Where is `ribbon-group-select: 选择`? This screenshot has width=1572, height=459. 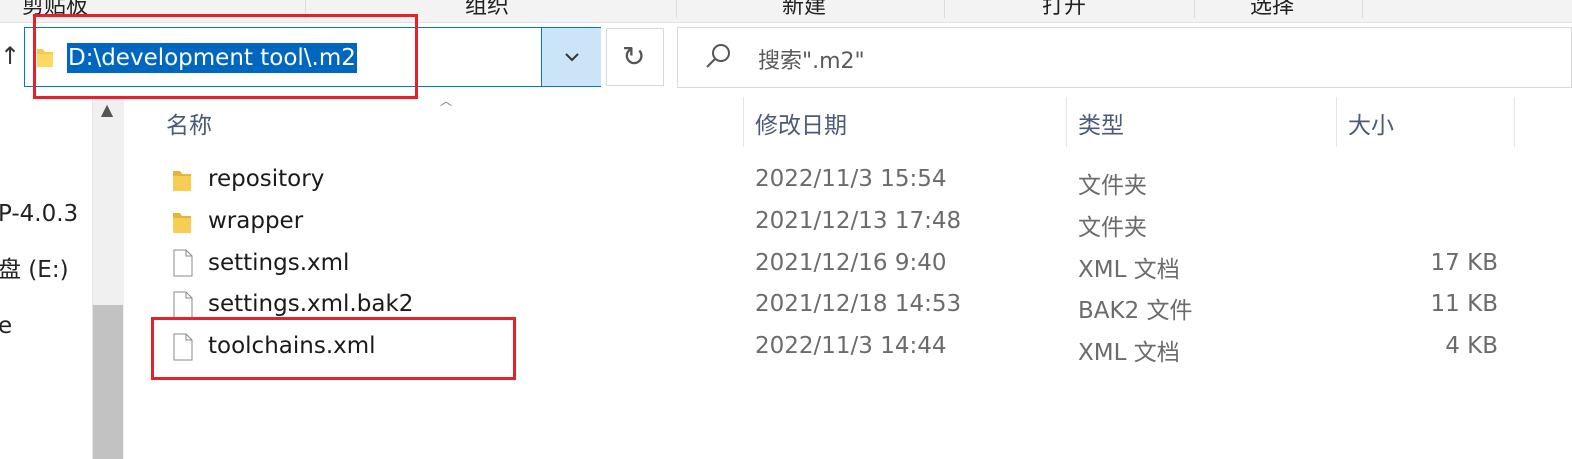
ribbon-group-select: 选择 is located at coordinates (1272, 9).